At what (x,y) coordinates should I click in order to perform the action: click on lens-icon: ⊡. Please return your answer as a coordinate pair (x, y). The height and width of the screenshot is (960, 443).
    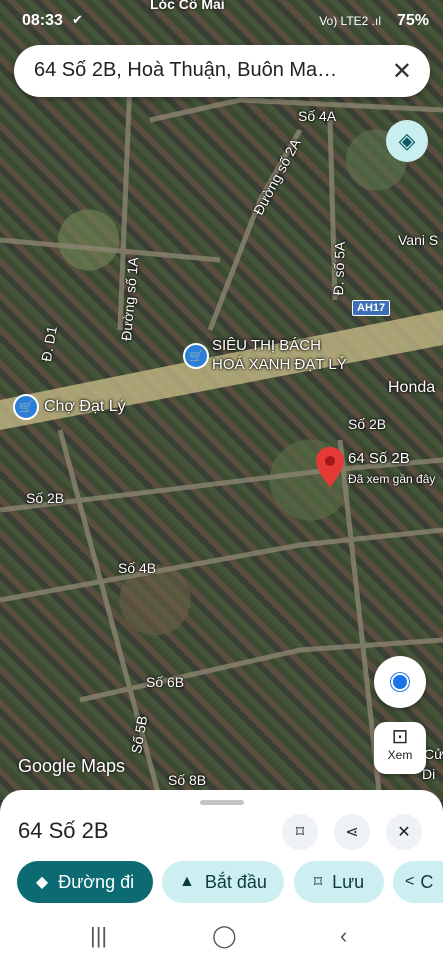
    Looking at the image, I should click on (400, 737).